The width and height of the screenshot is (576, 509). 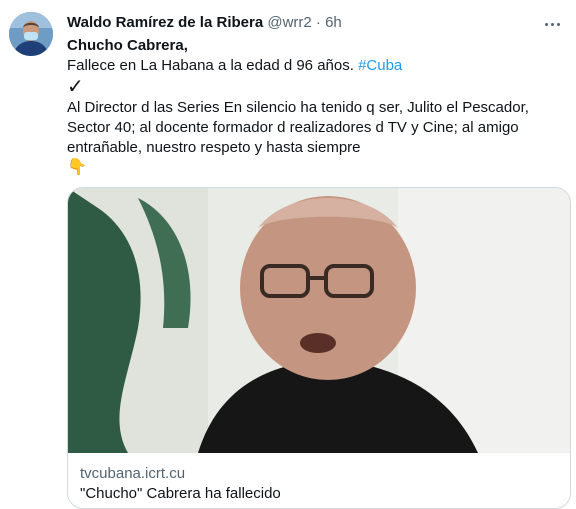 I want to click on avatar, so click(x=31, y=34).